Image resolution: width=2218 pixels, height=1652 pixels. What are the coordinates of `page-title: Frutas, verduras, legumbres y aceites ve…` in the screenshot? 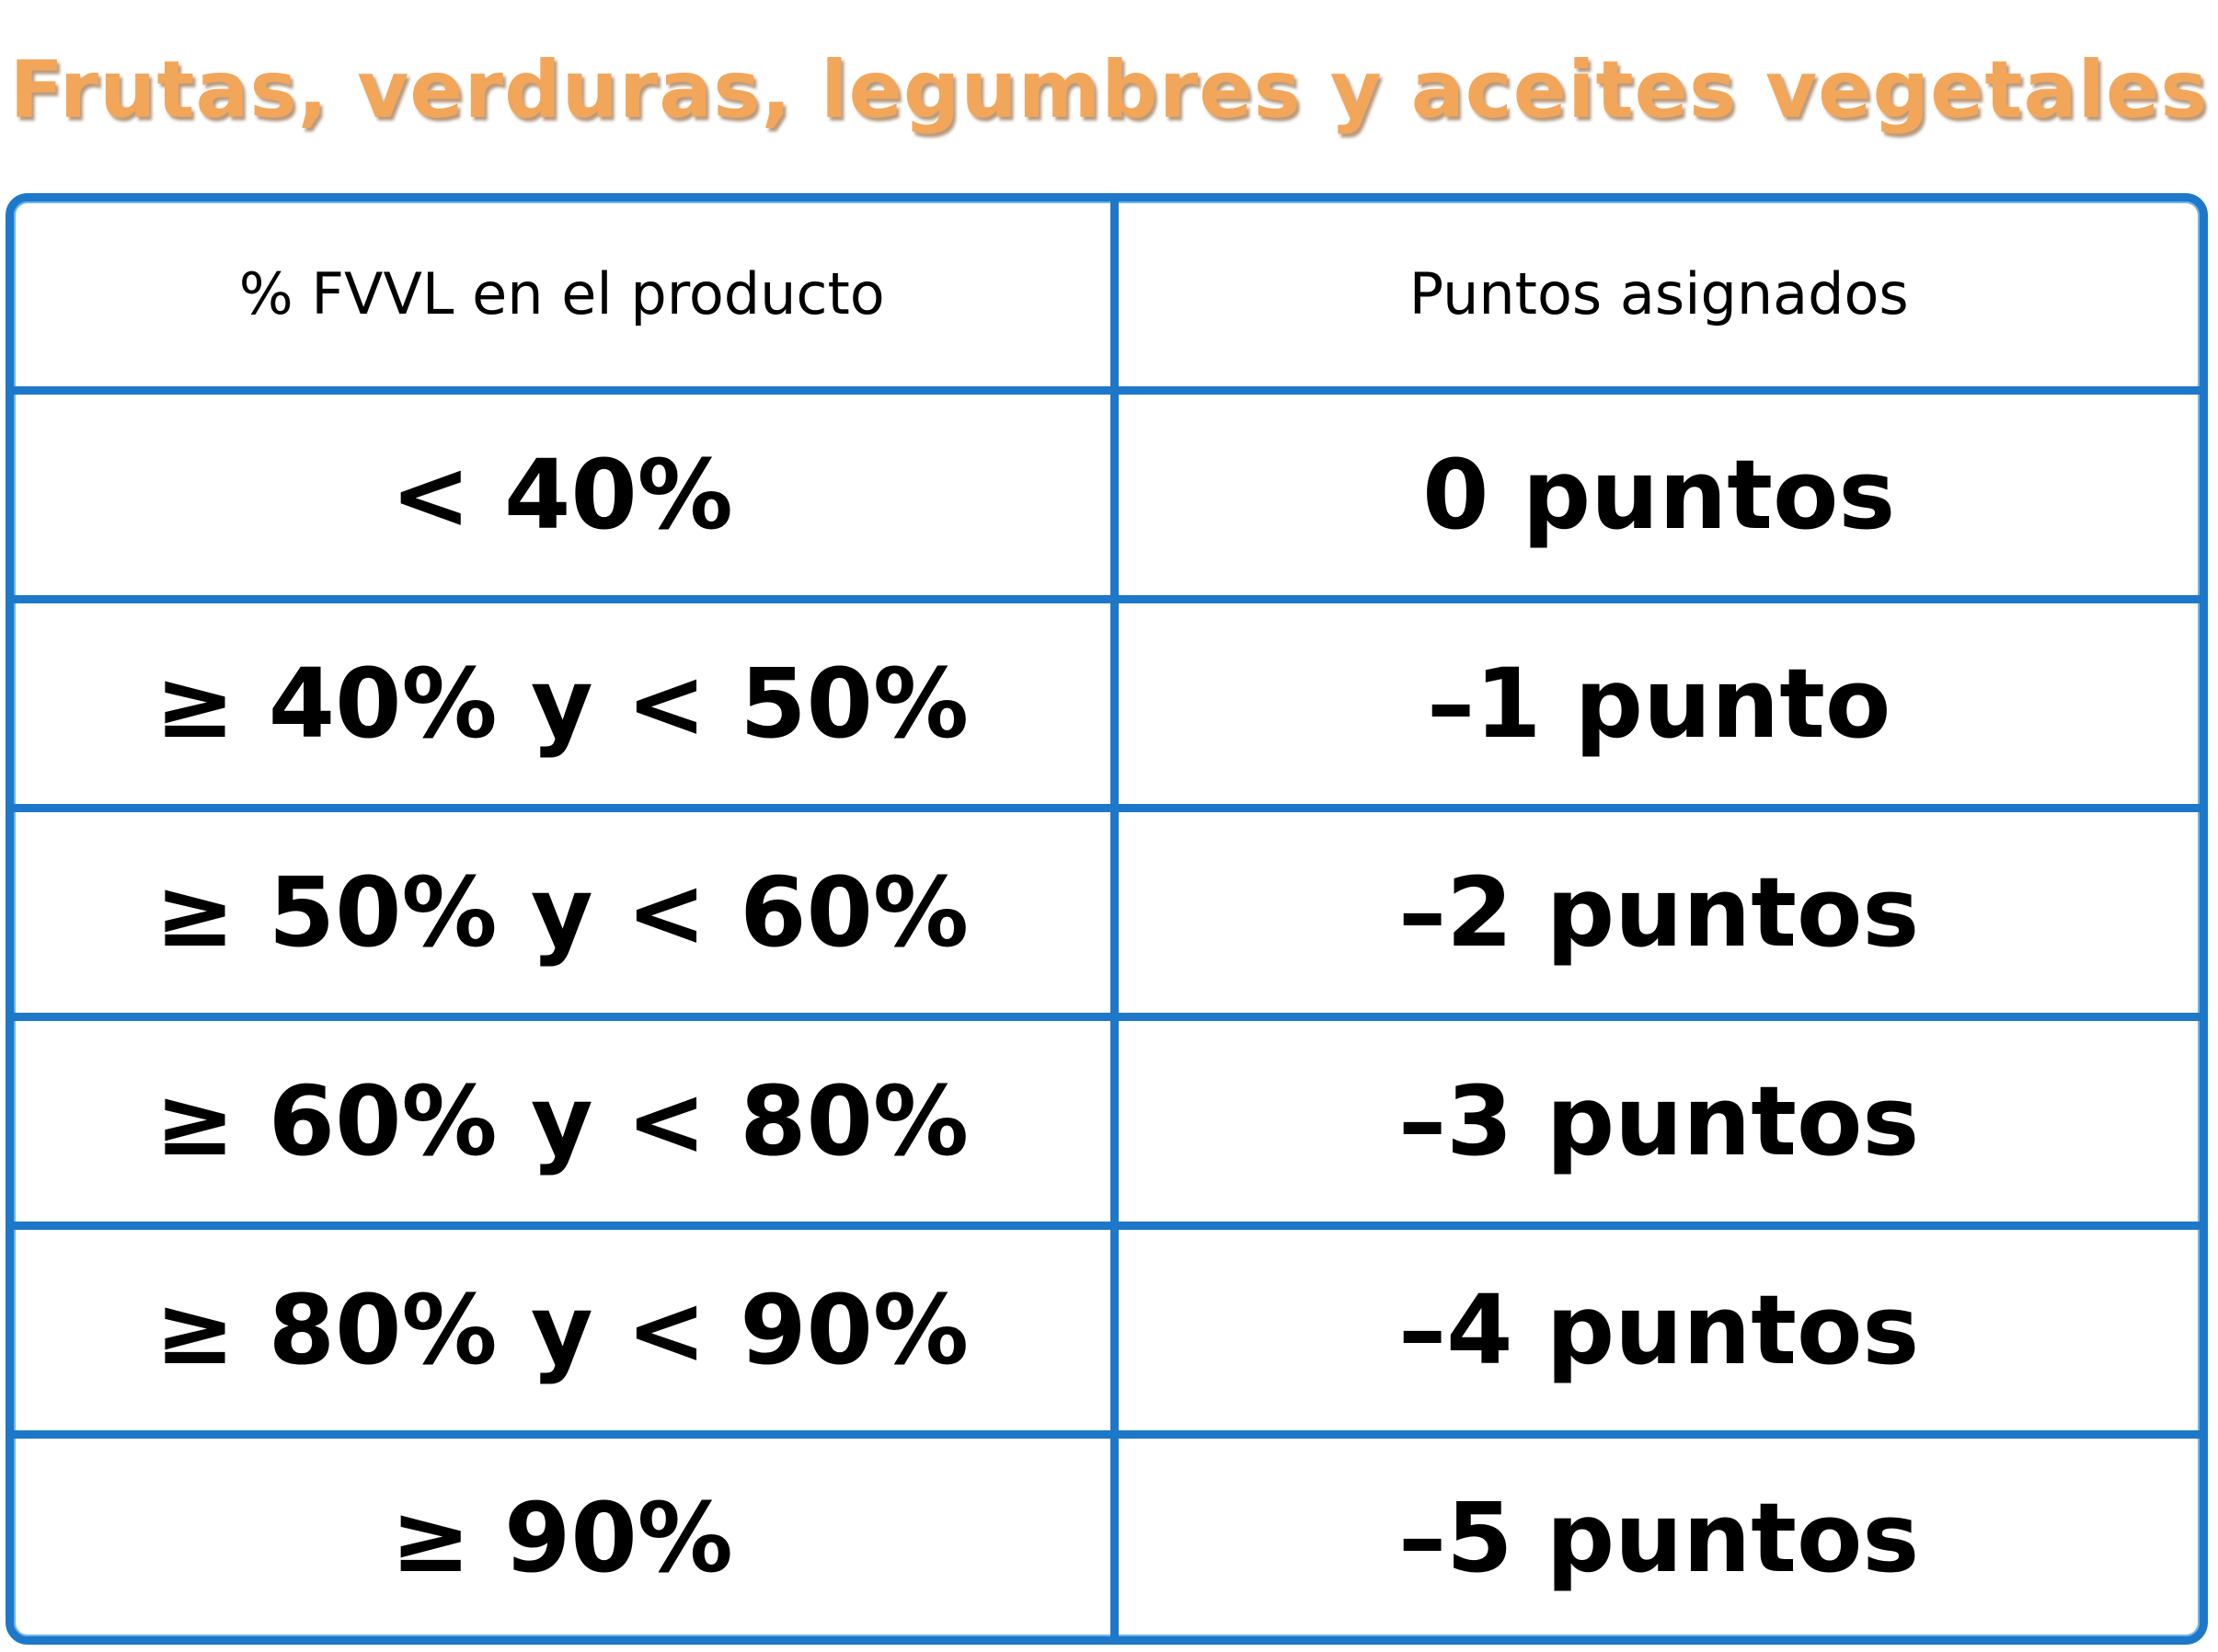 It's located at (1109, 90).